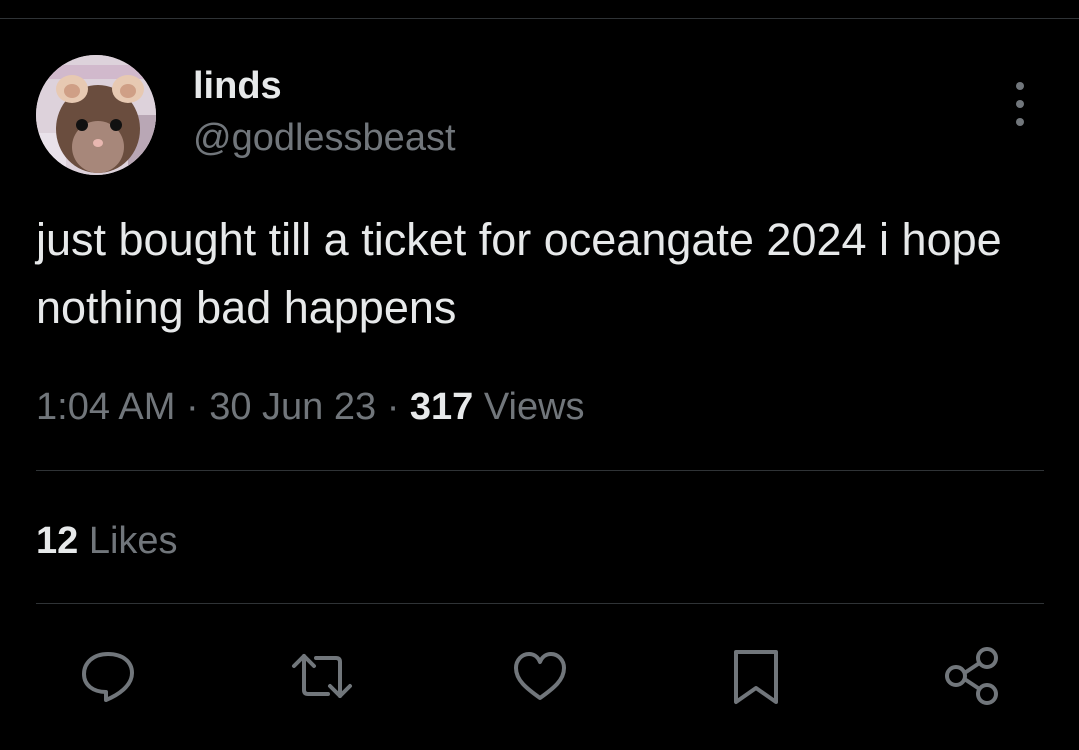 This screenshot has width=1079, height=750. Describe the element at coordinates (534, 407) in the screenshot. I see `views-label: Views` at that location.